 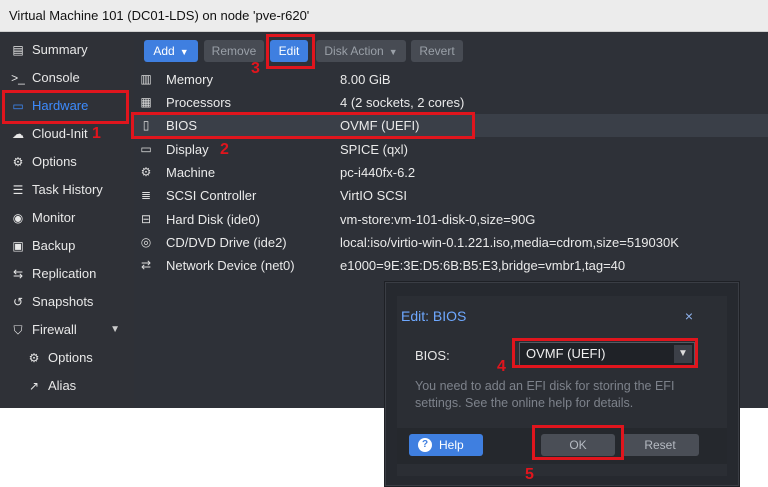 What do you see at coordinates (18, 50) in the screenshot?
I see `book-icon: ▤` at bounding box center [18, 50].